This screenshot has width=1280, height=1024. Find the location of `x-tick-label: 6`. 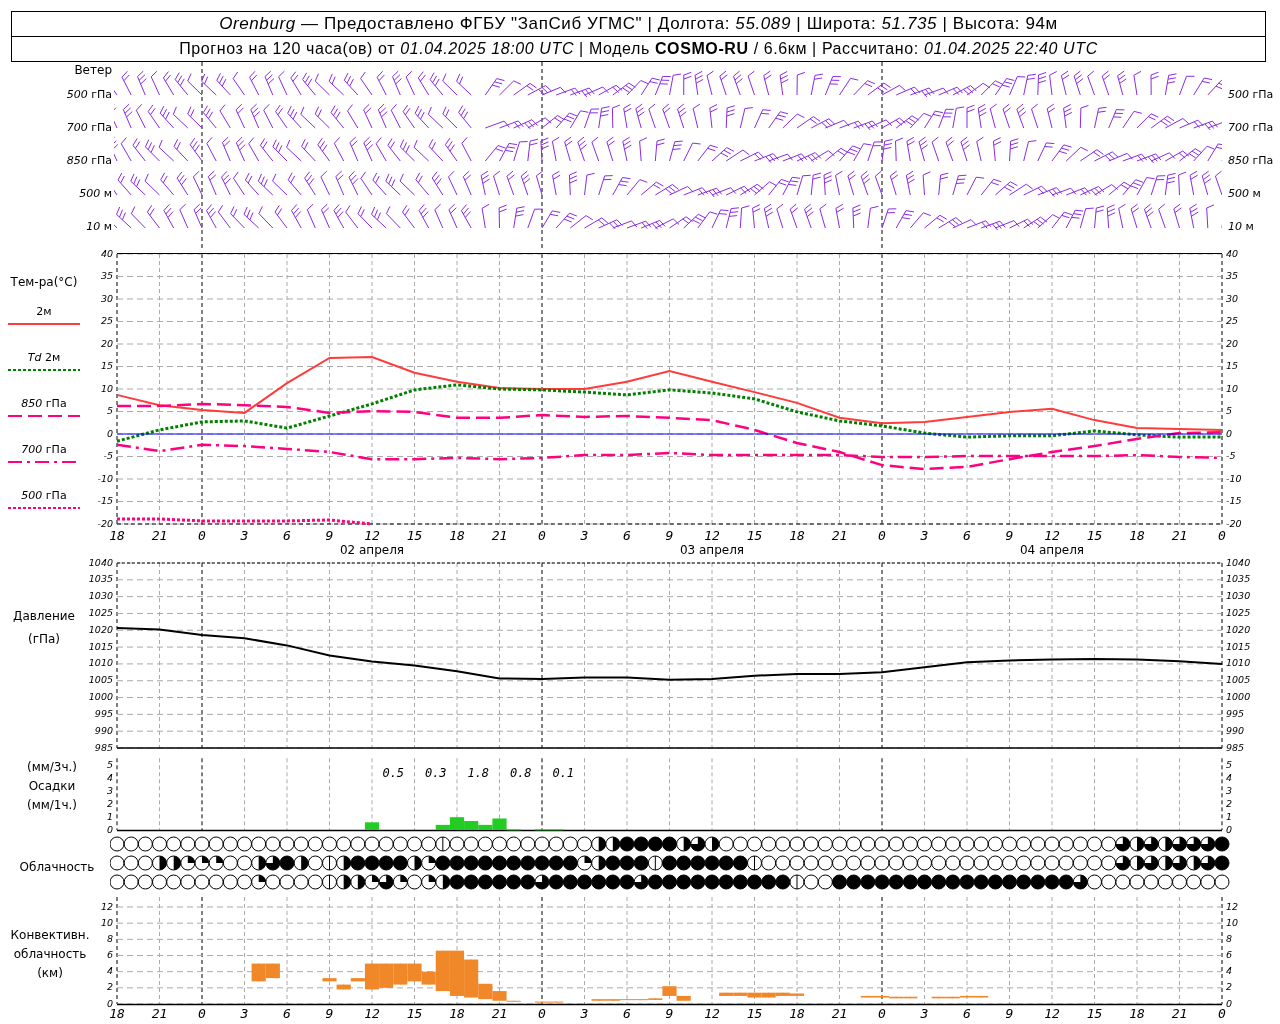

x-tick-label: 6 is located at coordinates (967, 1013).